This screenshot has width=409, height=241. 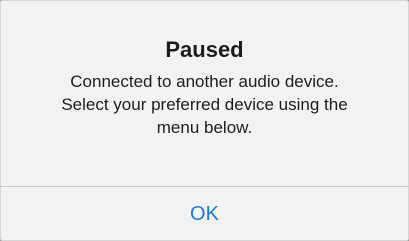 What do you see at coordinates (204, 49) in the screenshot?
I see `alert-title: Paused` at bounding box center [204, 49].